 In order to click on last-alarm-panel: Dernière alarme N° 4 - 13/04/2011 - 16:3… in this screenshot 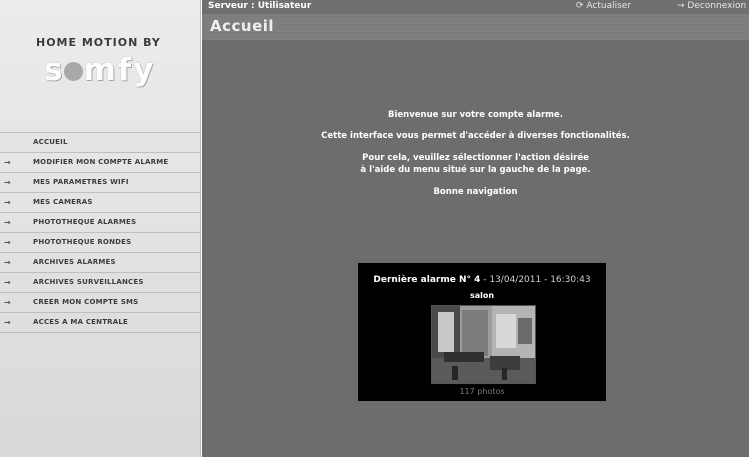, I will do `click(482, 332)`.